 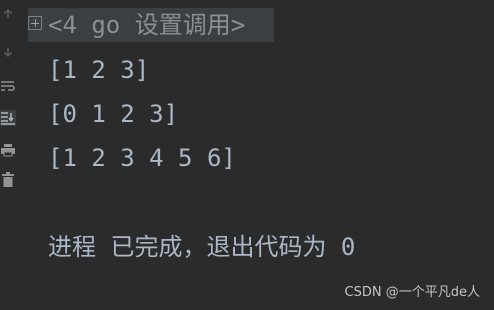 What do you see at coordinates (142, 158) in the screenshot?
I see `output-line: [1 2 3 4 5 6]` at bounding box center [142, 158].